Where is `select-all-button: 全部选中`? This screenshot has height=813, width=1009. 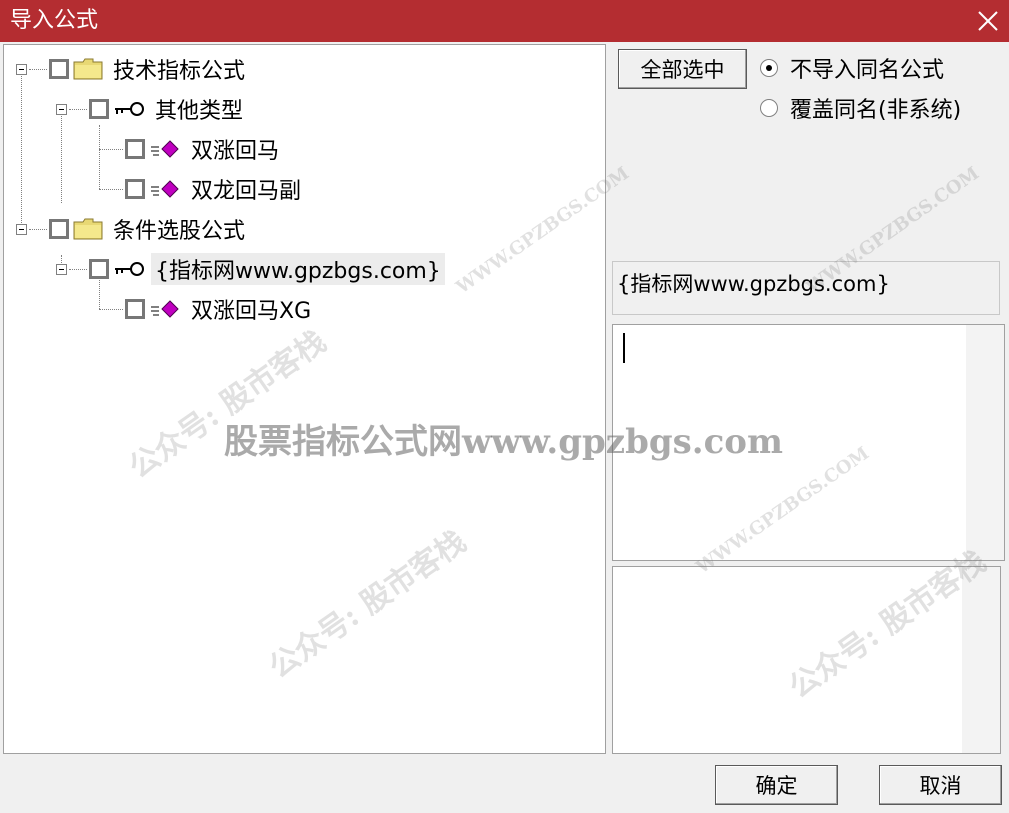 select-all-button: 全部选中 is located at coordinates (682, 69).